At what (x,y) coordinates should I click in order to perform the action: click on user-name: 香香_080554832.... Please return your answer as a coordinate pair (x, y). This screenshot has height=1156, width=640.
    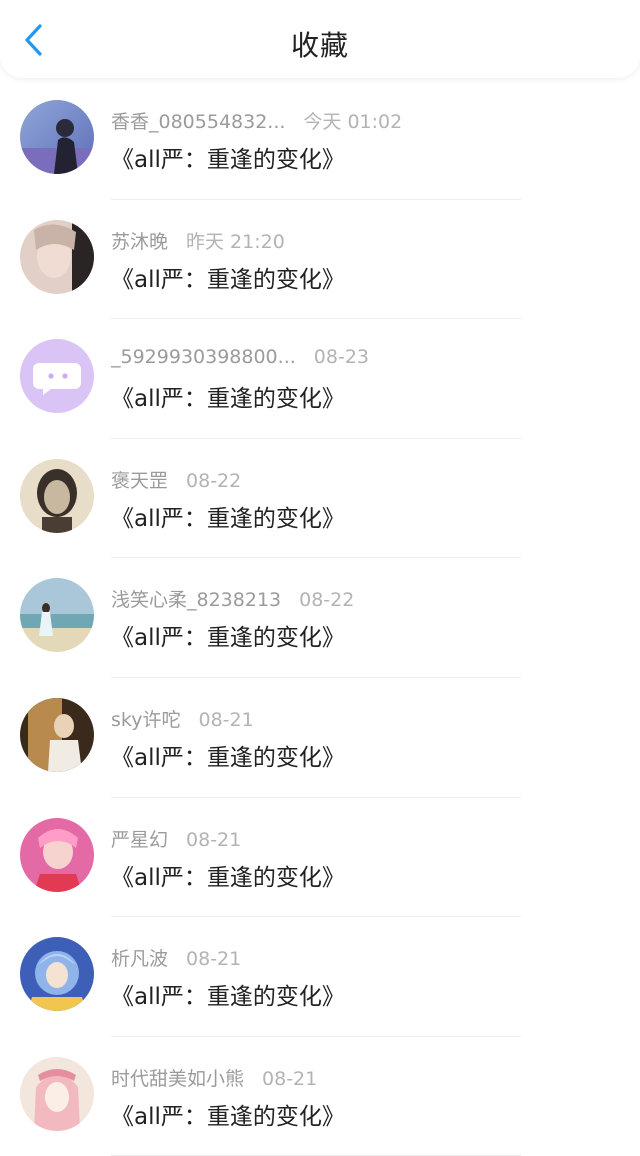
    Looking at the image, I should click on (198, 122).